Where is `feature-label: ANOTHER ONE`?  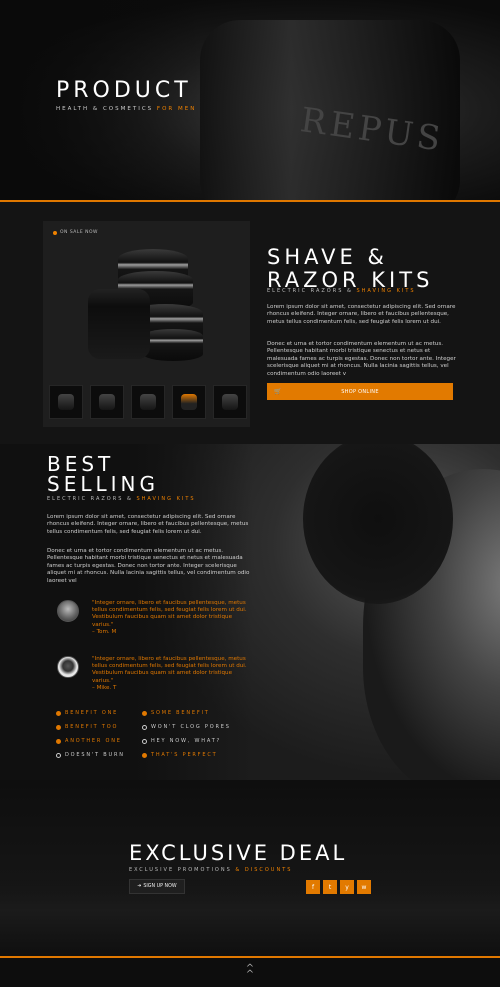
feature-label: ANOTHER ONE is located at coordinates (93, 741).